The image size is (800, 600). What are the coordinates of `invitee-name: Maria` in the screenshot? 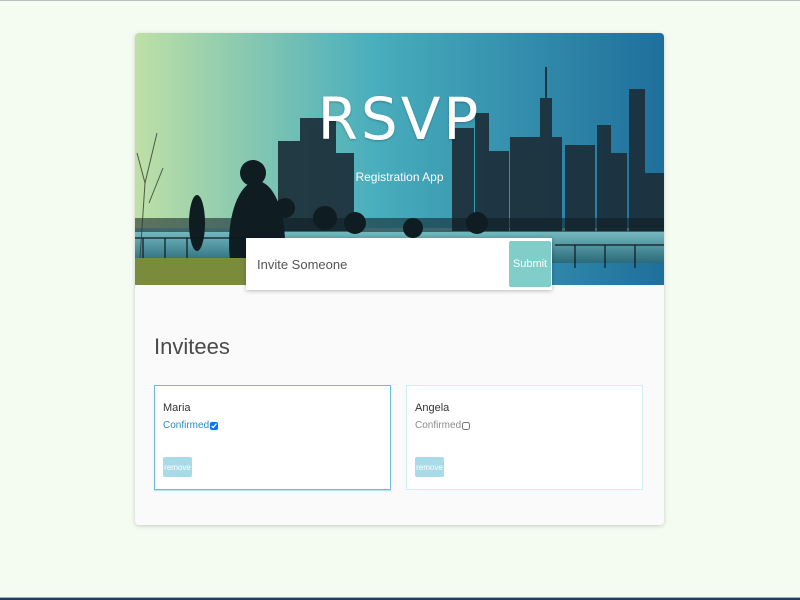 It's located at (177, 408).